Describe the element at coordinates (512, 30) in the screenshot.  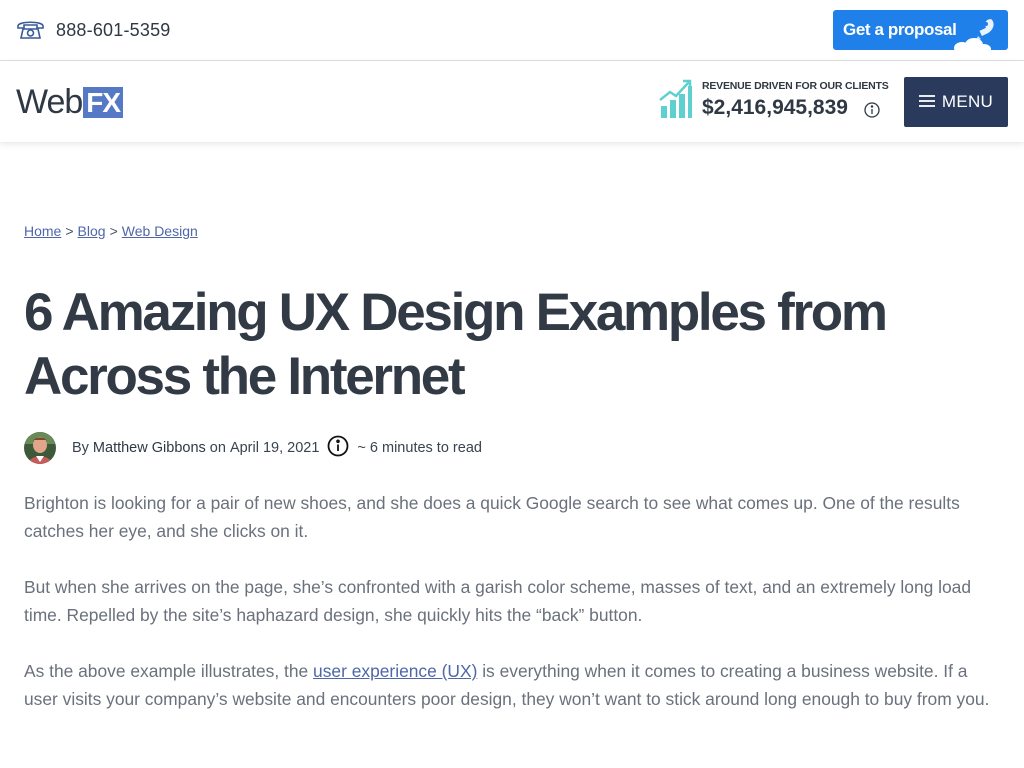
I see `top-utility-bar: 888-601-5359 Get a proposal` at that location.